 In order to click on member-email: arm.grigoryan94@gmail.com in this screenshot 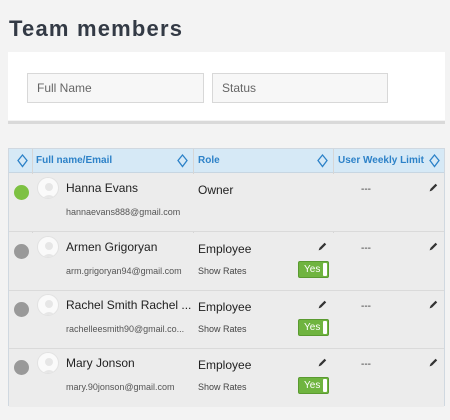, I will do `click(124, 271)`.